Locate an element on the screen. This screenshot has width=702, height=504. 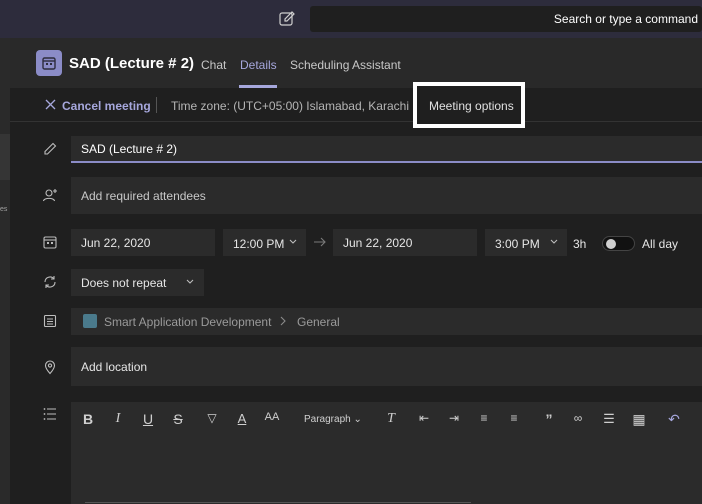
start-time-dropdown: 12:00 PM is located at coordinates (264, 242).